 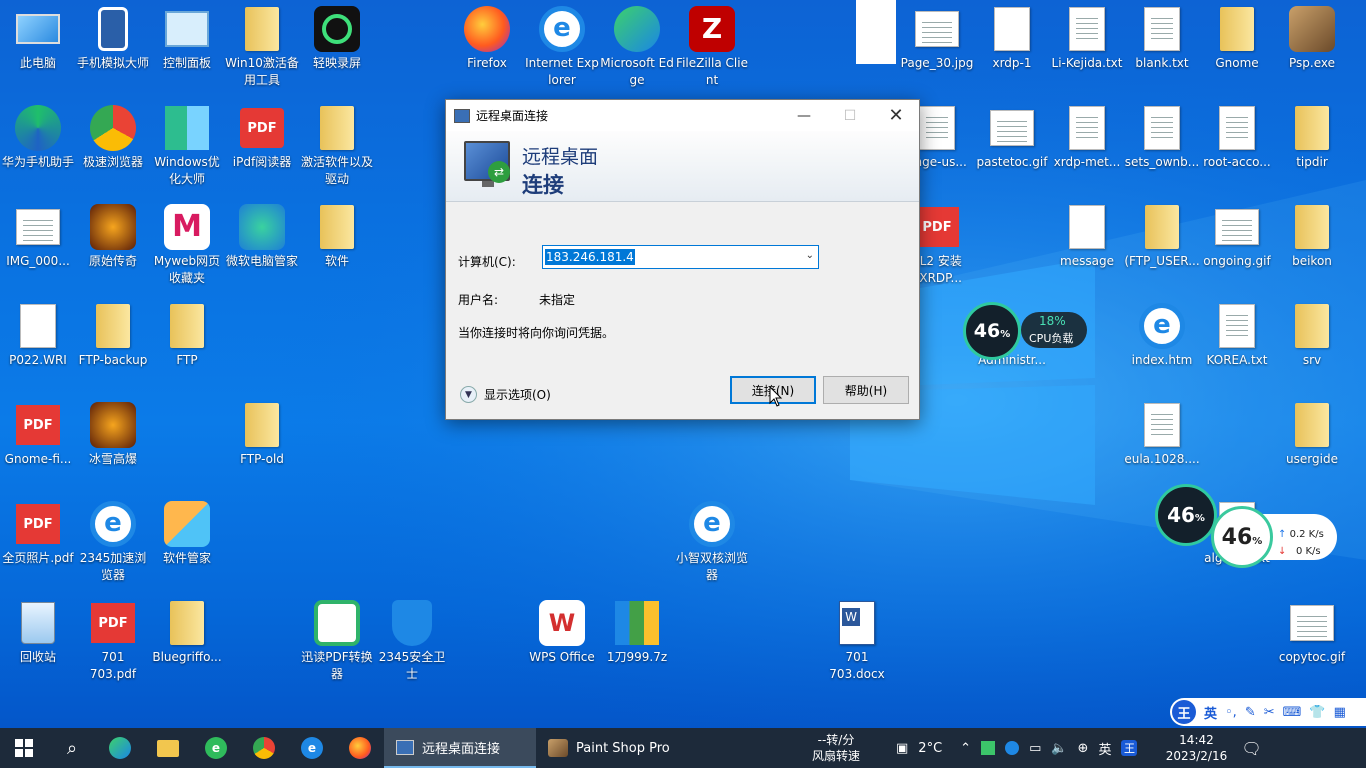 What do you see at coordinates (24, 748) in the screenshot?
I see `start-button` at bounding box center [24, 748].